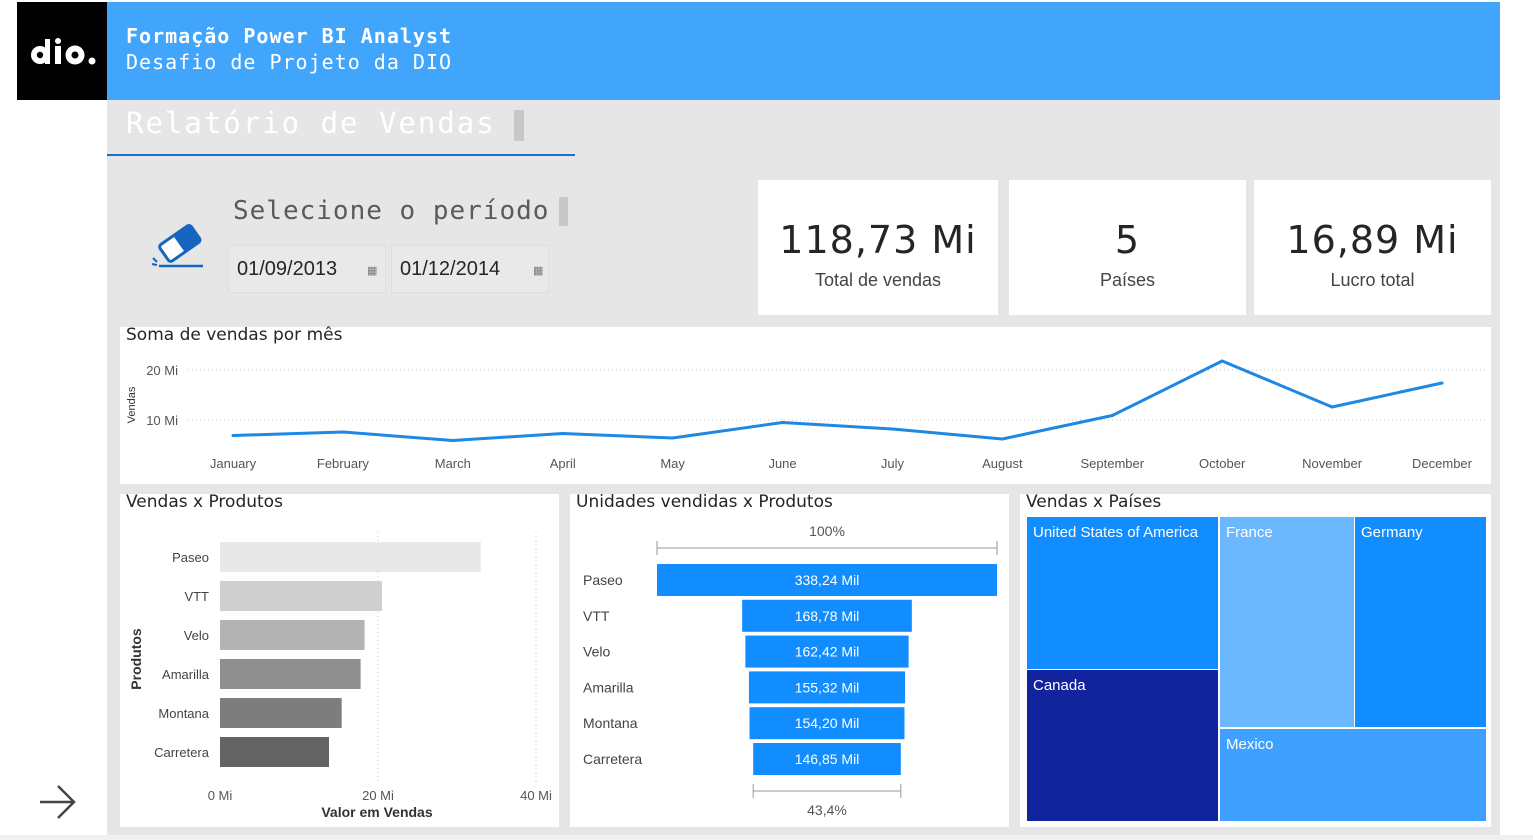  Describe the element at coordinates (827, 810) in the screenshot. I see `funnel-bottom-percent: 43,4%` at that location.